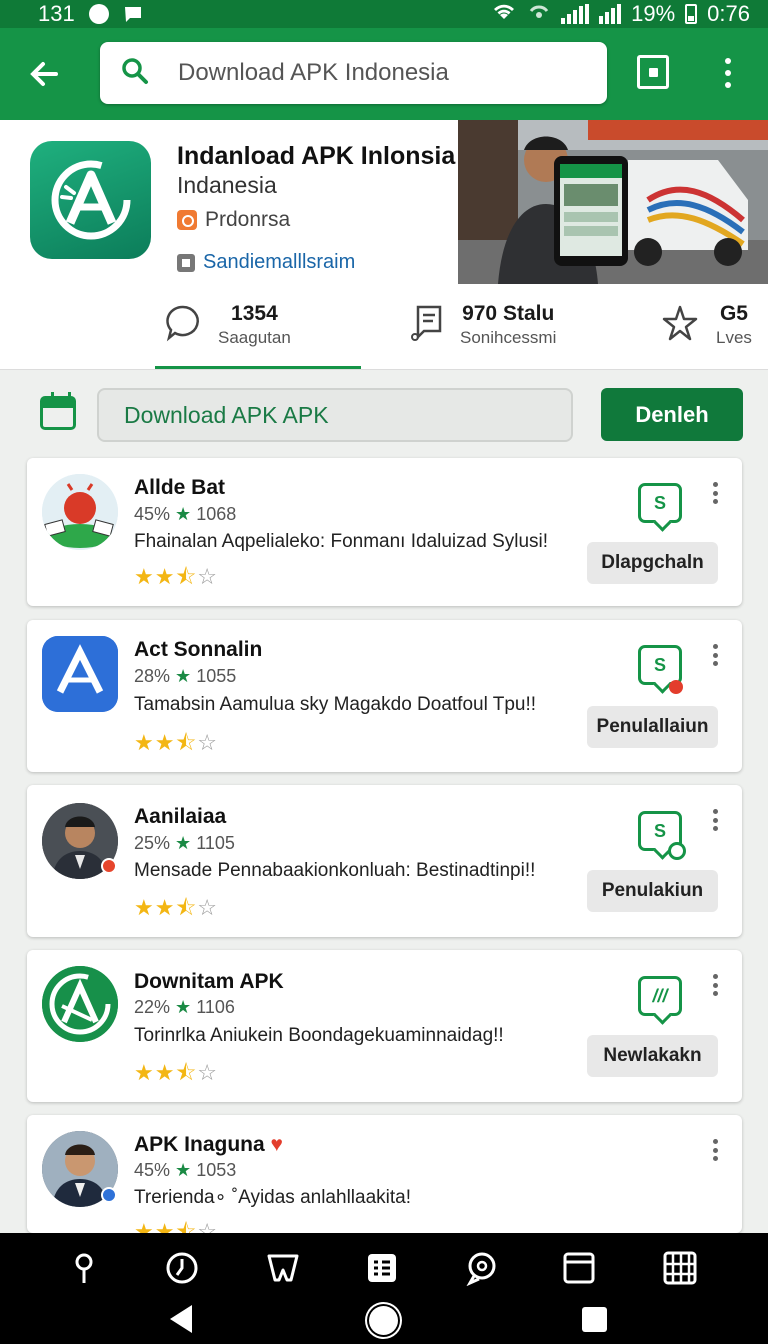 This screenshot has height=1344, width=768. What do you see at coordinates (90, 200) in the screenshot?
I see `app-logo-icon` at bounding box center [90, 200].